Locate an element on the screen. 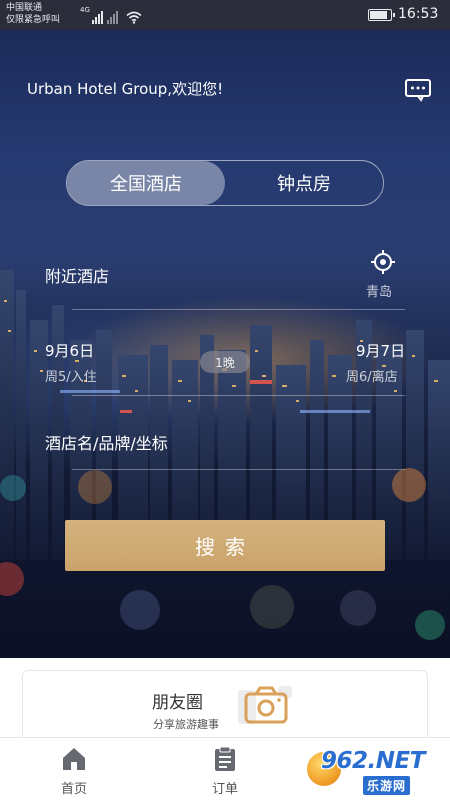 The height and width of the screenshot is (800, 450). signal-icon is located at coordinates (97, 17).